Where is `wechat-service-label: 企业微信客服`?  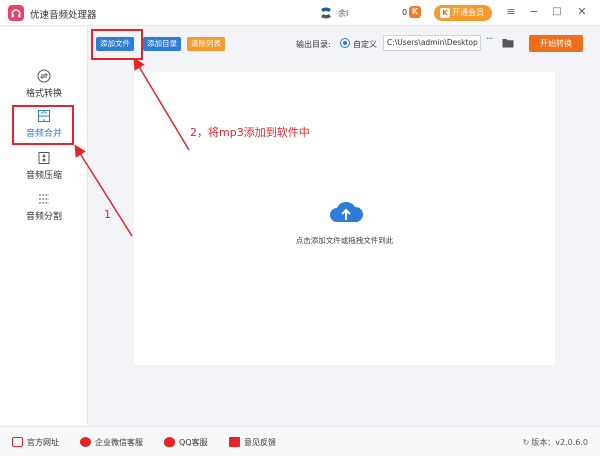 wechat-service-label: 企业微信客服 is located at coordinates (119, 442).